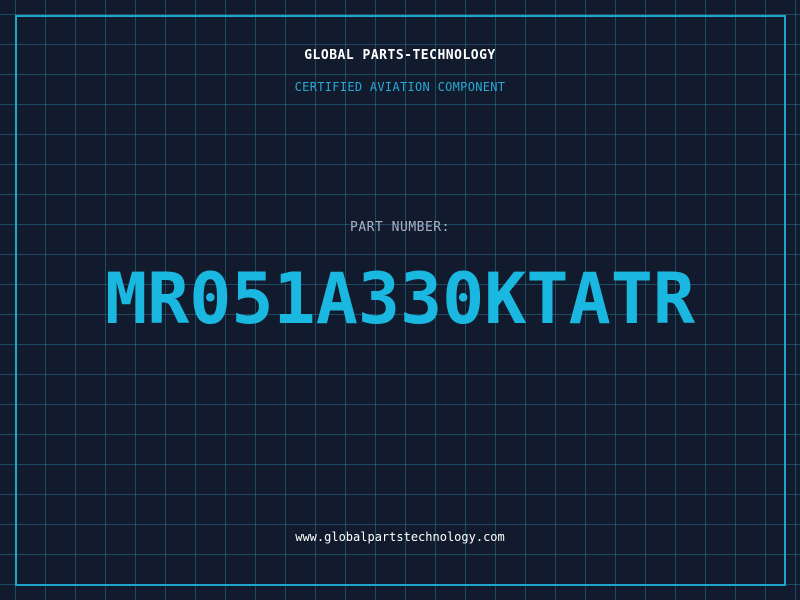  What do you see at coordinates (400, 537) in the screenshot?
I see `website-url: www.globalpartstechnology.com` at bounding box center [400, 537].